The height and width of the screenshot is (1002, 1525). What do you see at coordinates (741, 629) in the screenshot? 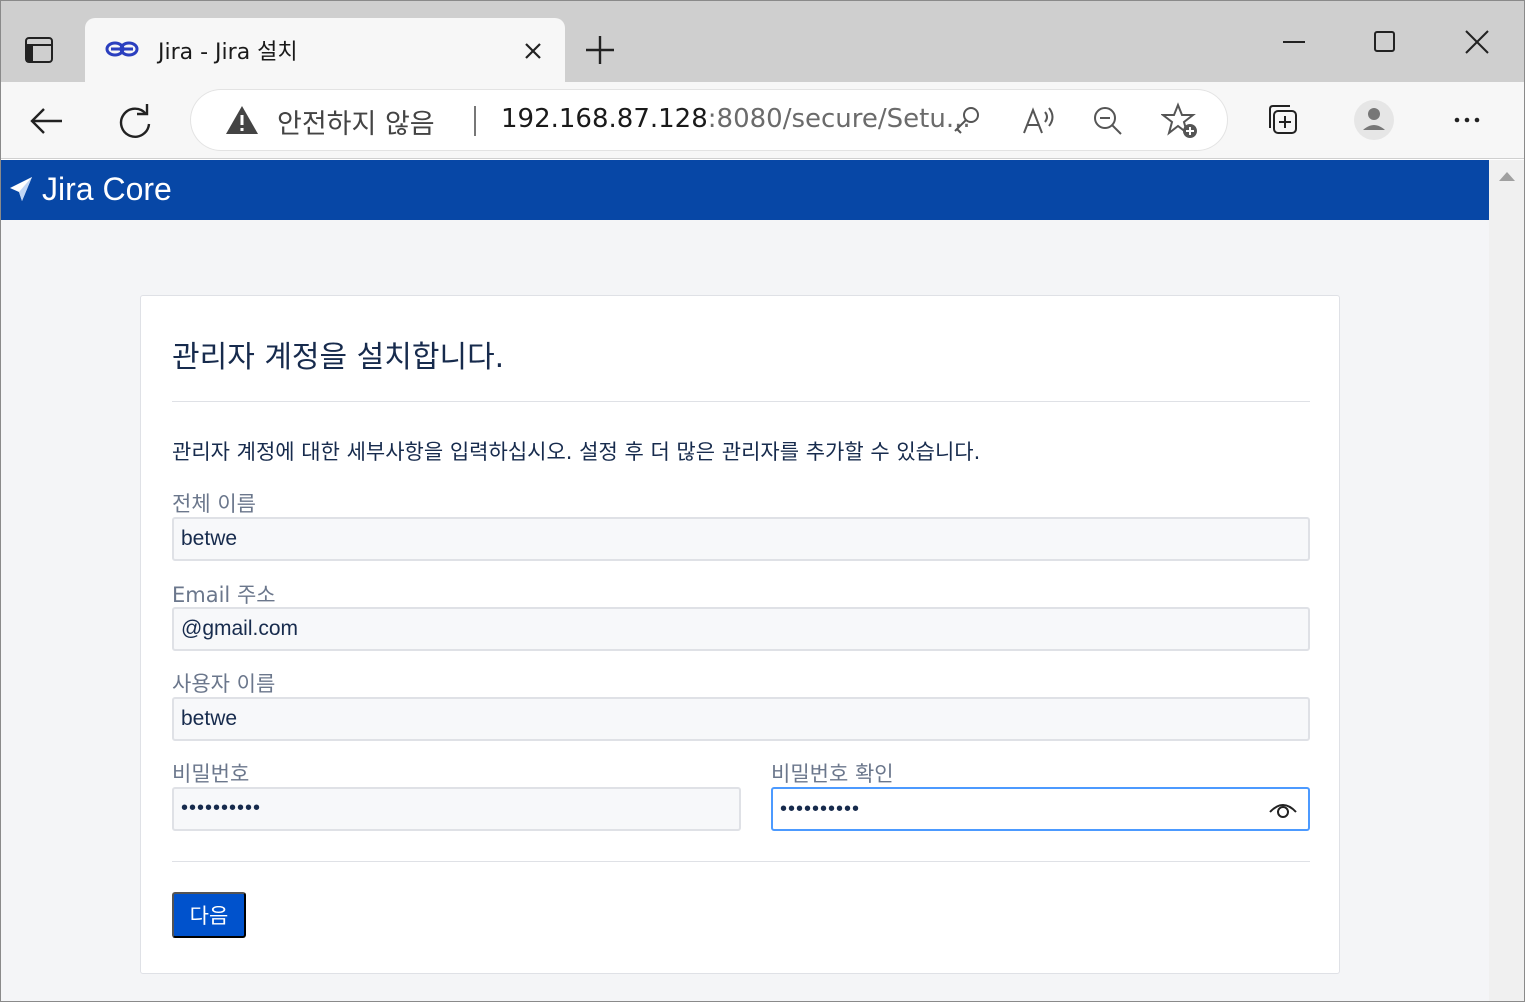
I see `email-field: @gmail.com` at bounding box center [741, 629].